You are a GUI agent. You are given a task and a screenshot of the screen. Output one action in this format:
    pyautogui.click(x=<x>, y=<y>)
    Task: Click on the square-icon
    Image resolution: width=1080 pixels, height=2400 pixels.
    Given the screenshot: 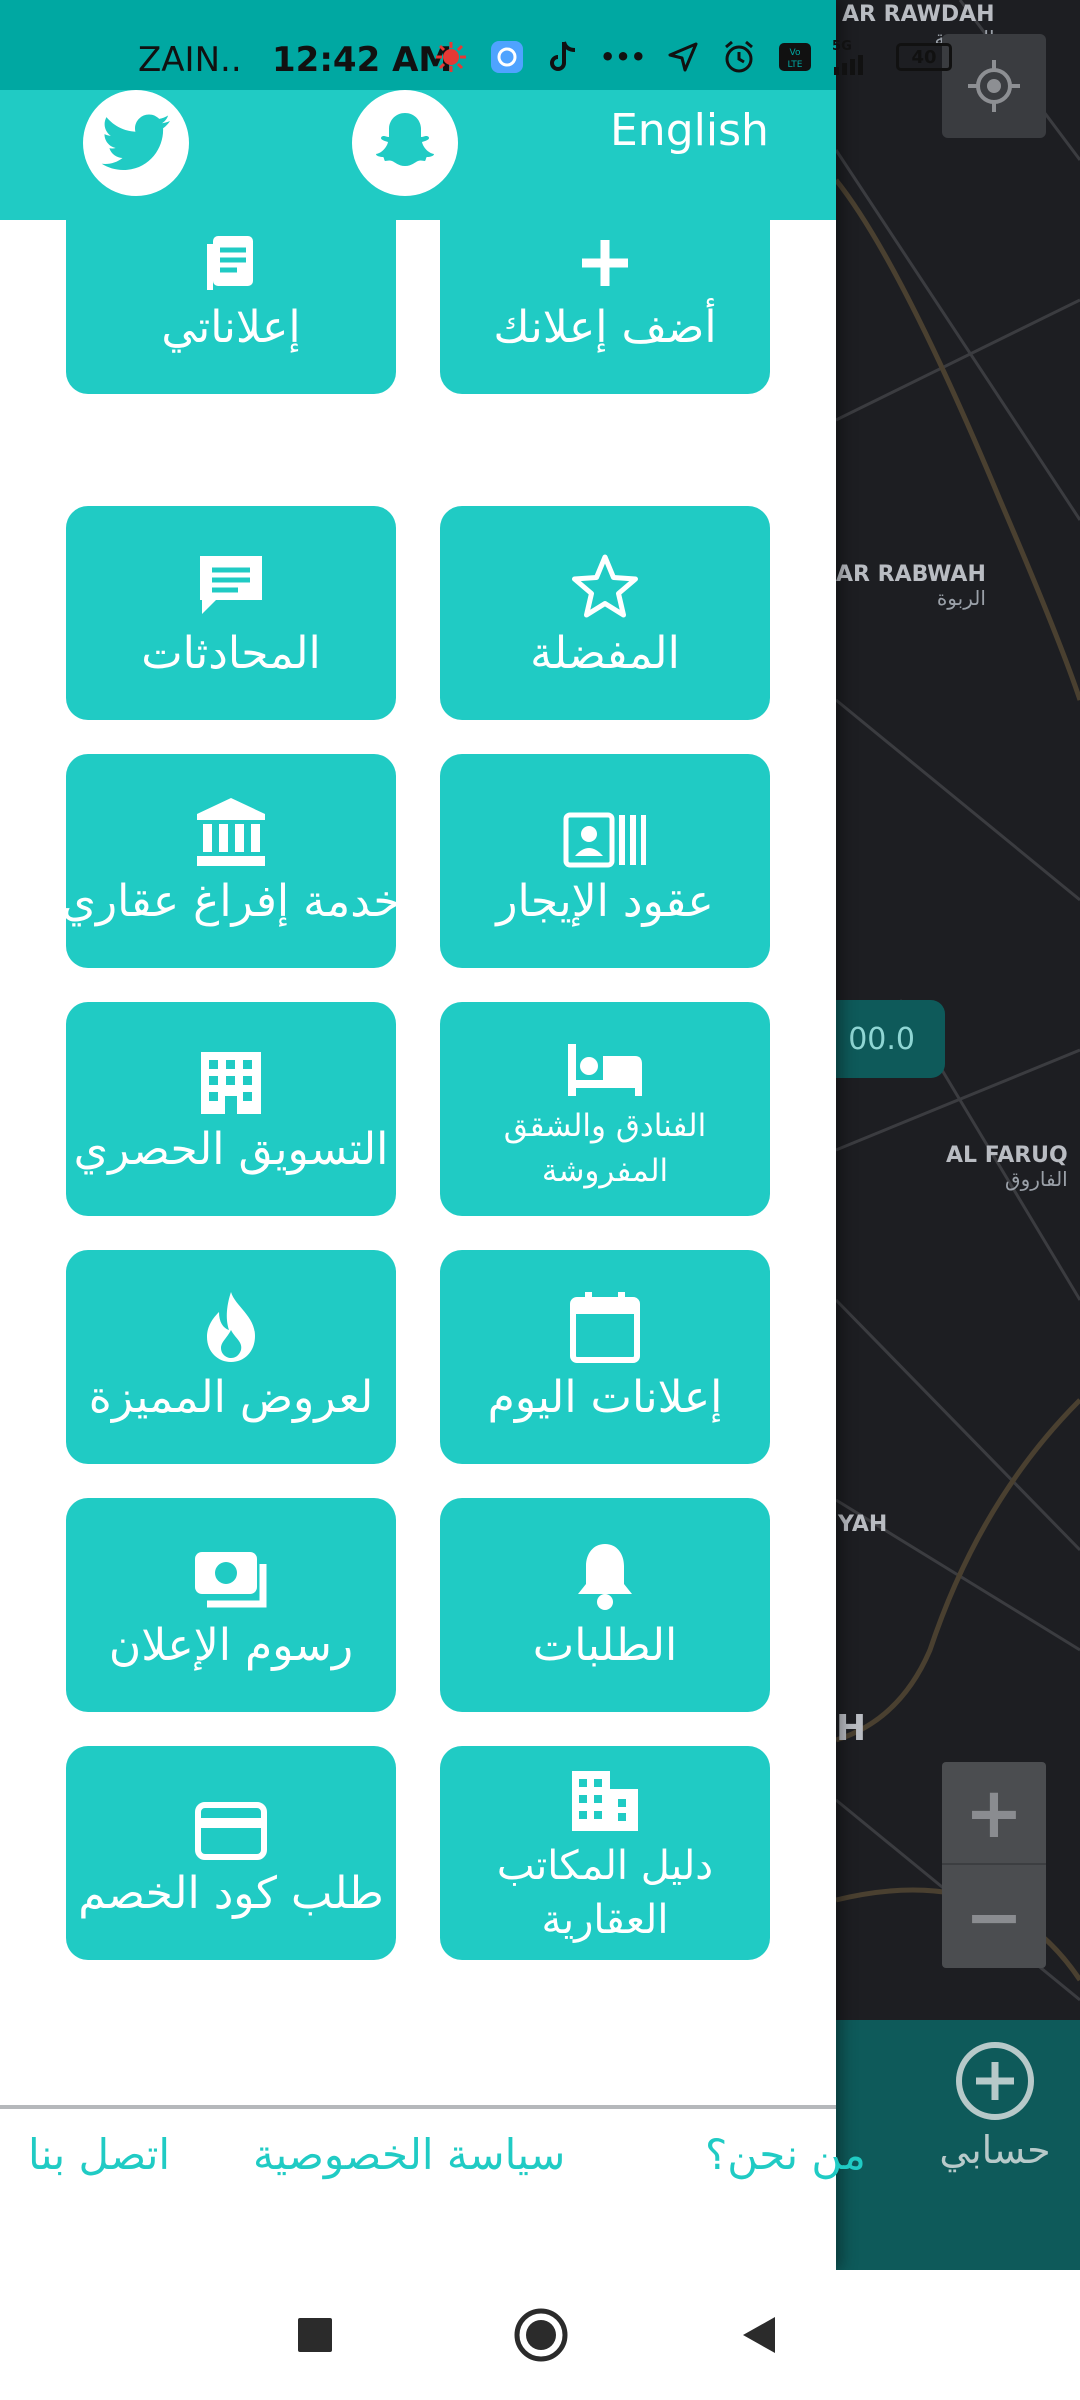 What is the action you would take?
    pyautogui.click(x=315, y=2335)
    